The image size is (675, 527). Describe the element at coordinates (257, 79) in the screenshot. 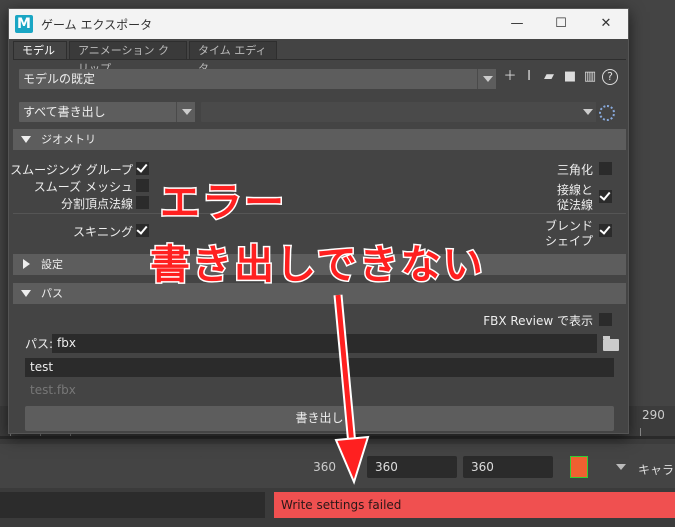

I see `preset-dropdown: モデルの既定` at that location.